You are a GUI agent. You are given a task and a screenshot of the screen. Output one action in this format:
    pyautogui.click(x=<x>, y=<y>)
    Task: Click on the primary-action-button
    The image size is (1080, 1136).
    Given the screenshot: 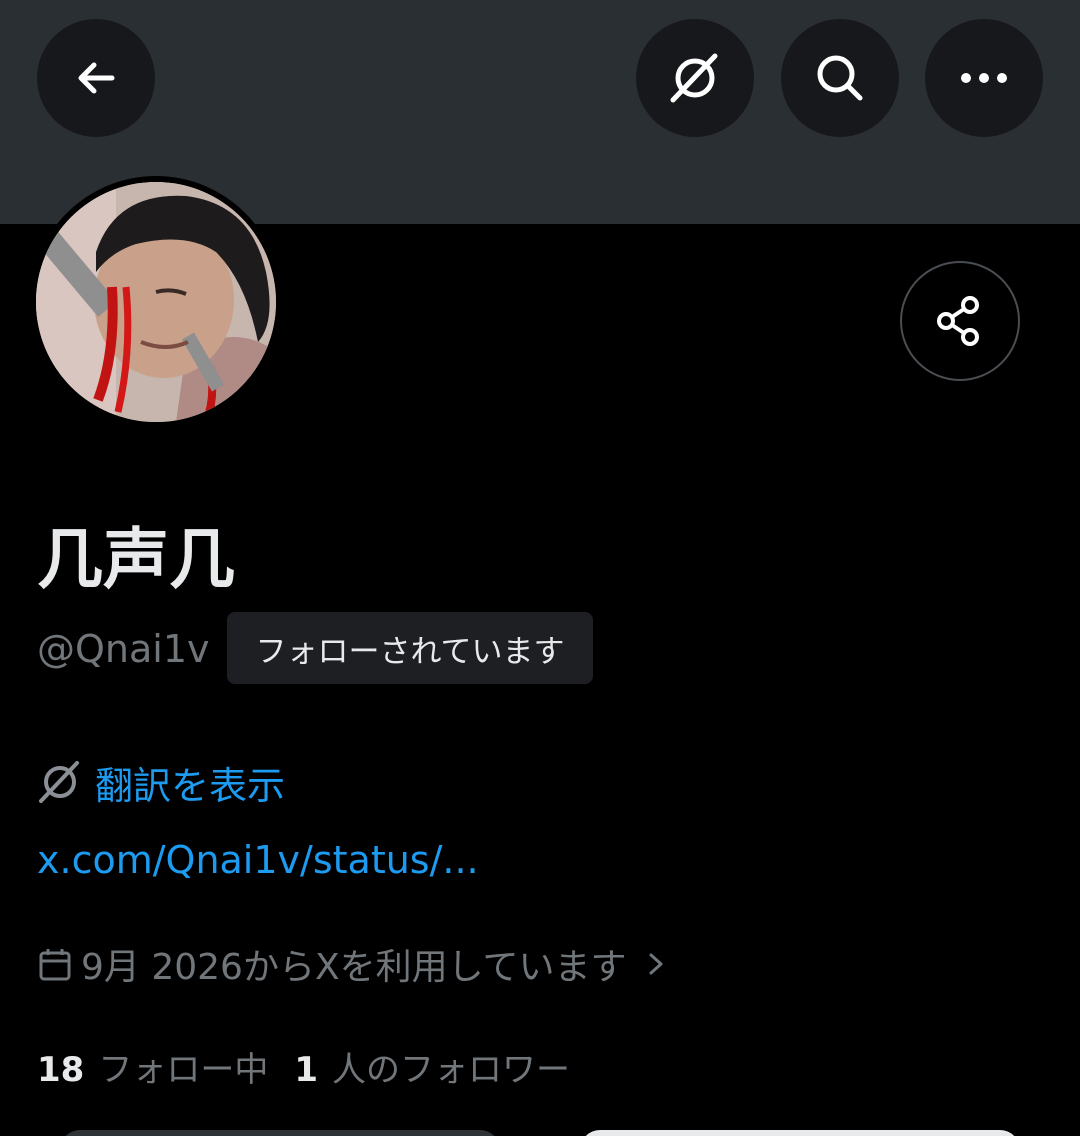 What is the action you would take?
    pyautogui.click(x=800, y=1133)
    